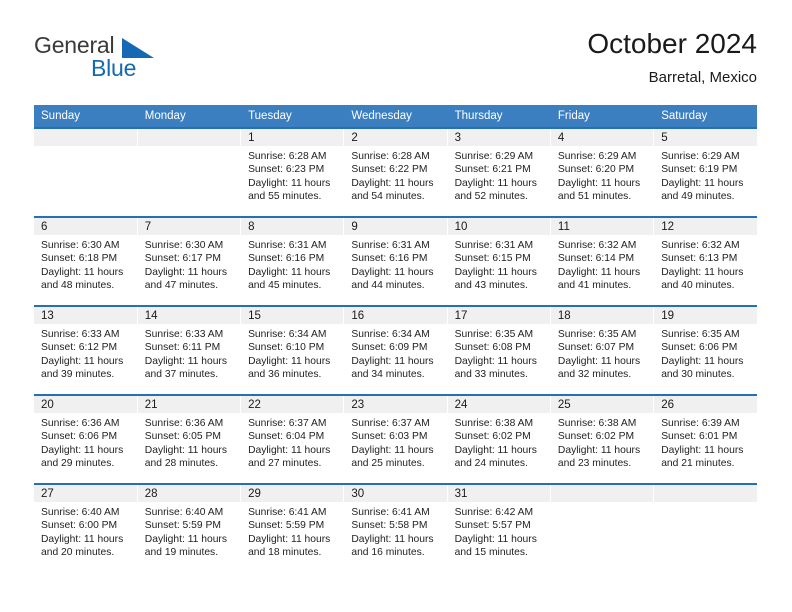 This screenshot has height=612, width=792. Describe the element at coordinates (189, 493) in the screenshot. I see `day-number: 28` at that location.